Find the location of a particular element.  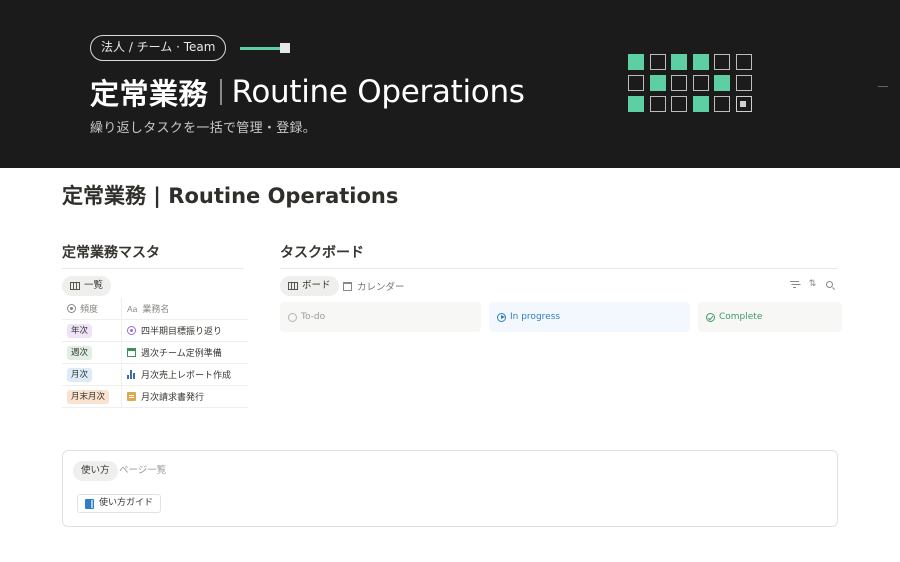

table-row: 年次 四半期目標振り返り is located at coordinates (155, 331).